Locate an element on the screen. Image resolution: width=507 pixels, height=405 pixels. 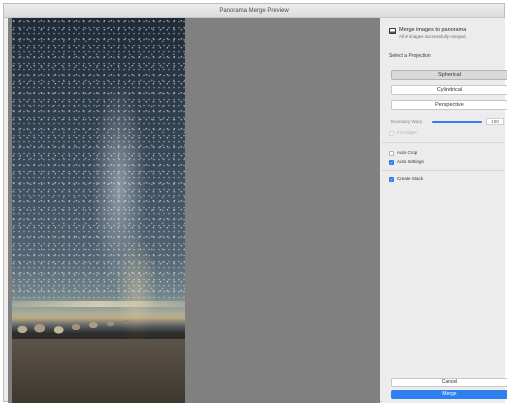
fill-edges-label: Fill Edges is located at coordinates (407, 132).